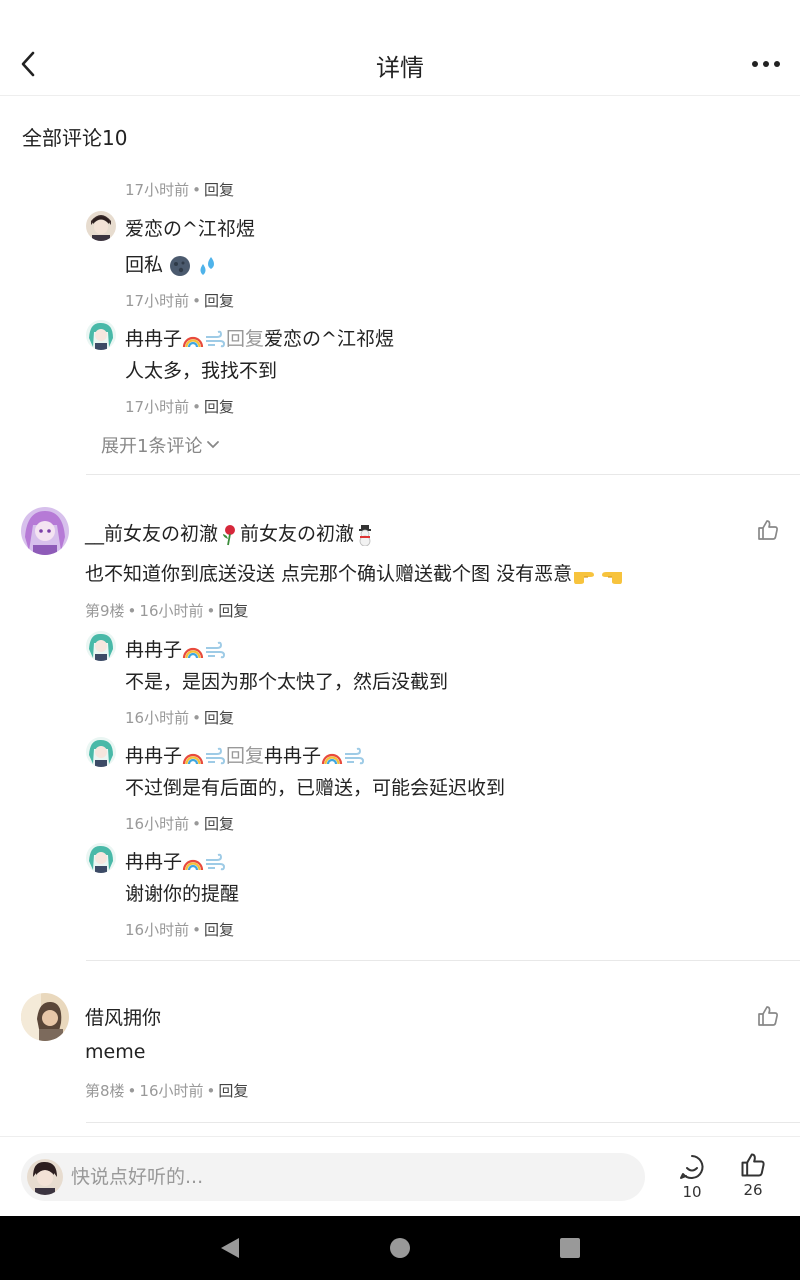  What do you see at coordinates (612, 577) in the screenshot?
I see `point-left-emoji-icon` at bounding box center [612, 577].